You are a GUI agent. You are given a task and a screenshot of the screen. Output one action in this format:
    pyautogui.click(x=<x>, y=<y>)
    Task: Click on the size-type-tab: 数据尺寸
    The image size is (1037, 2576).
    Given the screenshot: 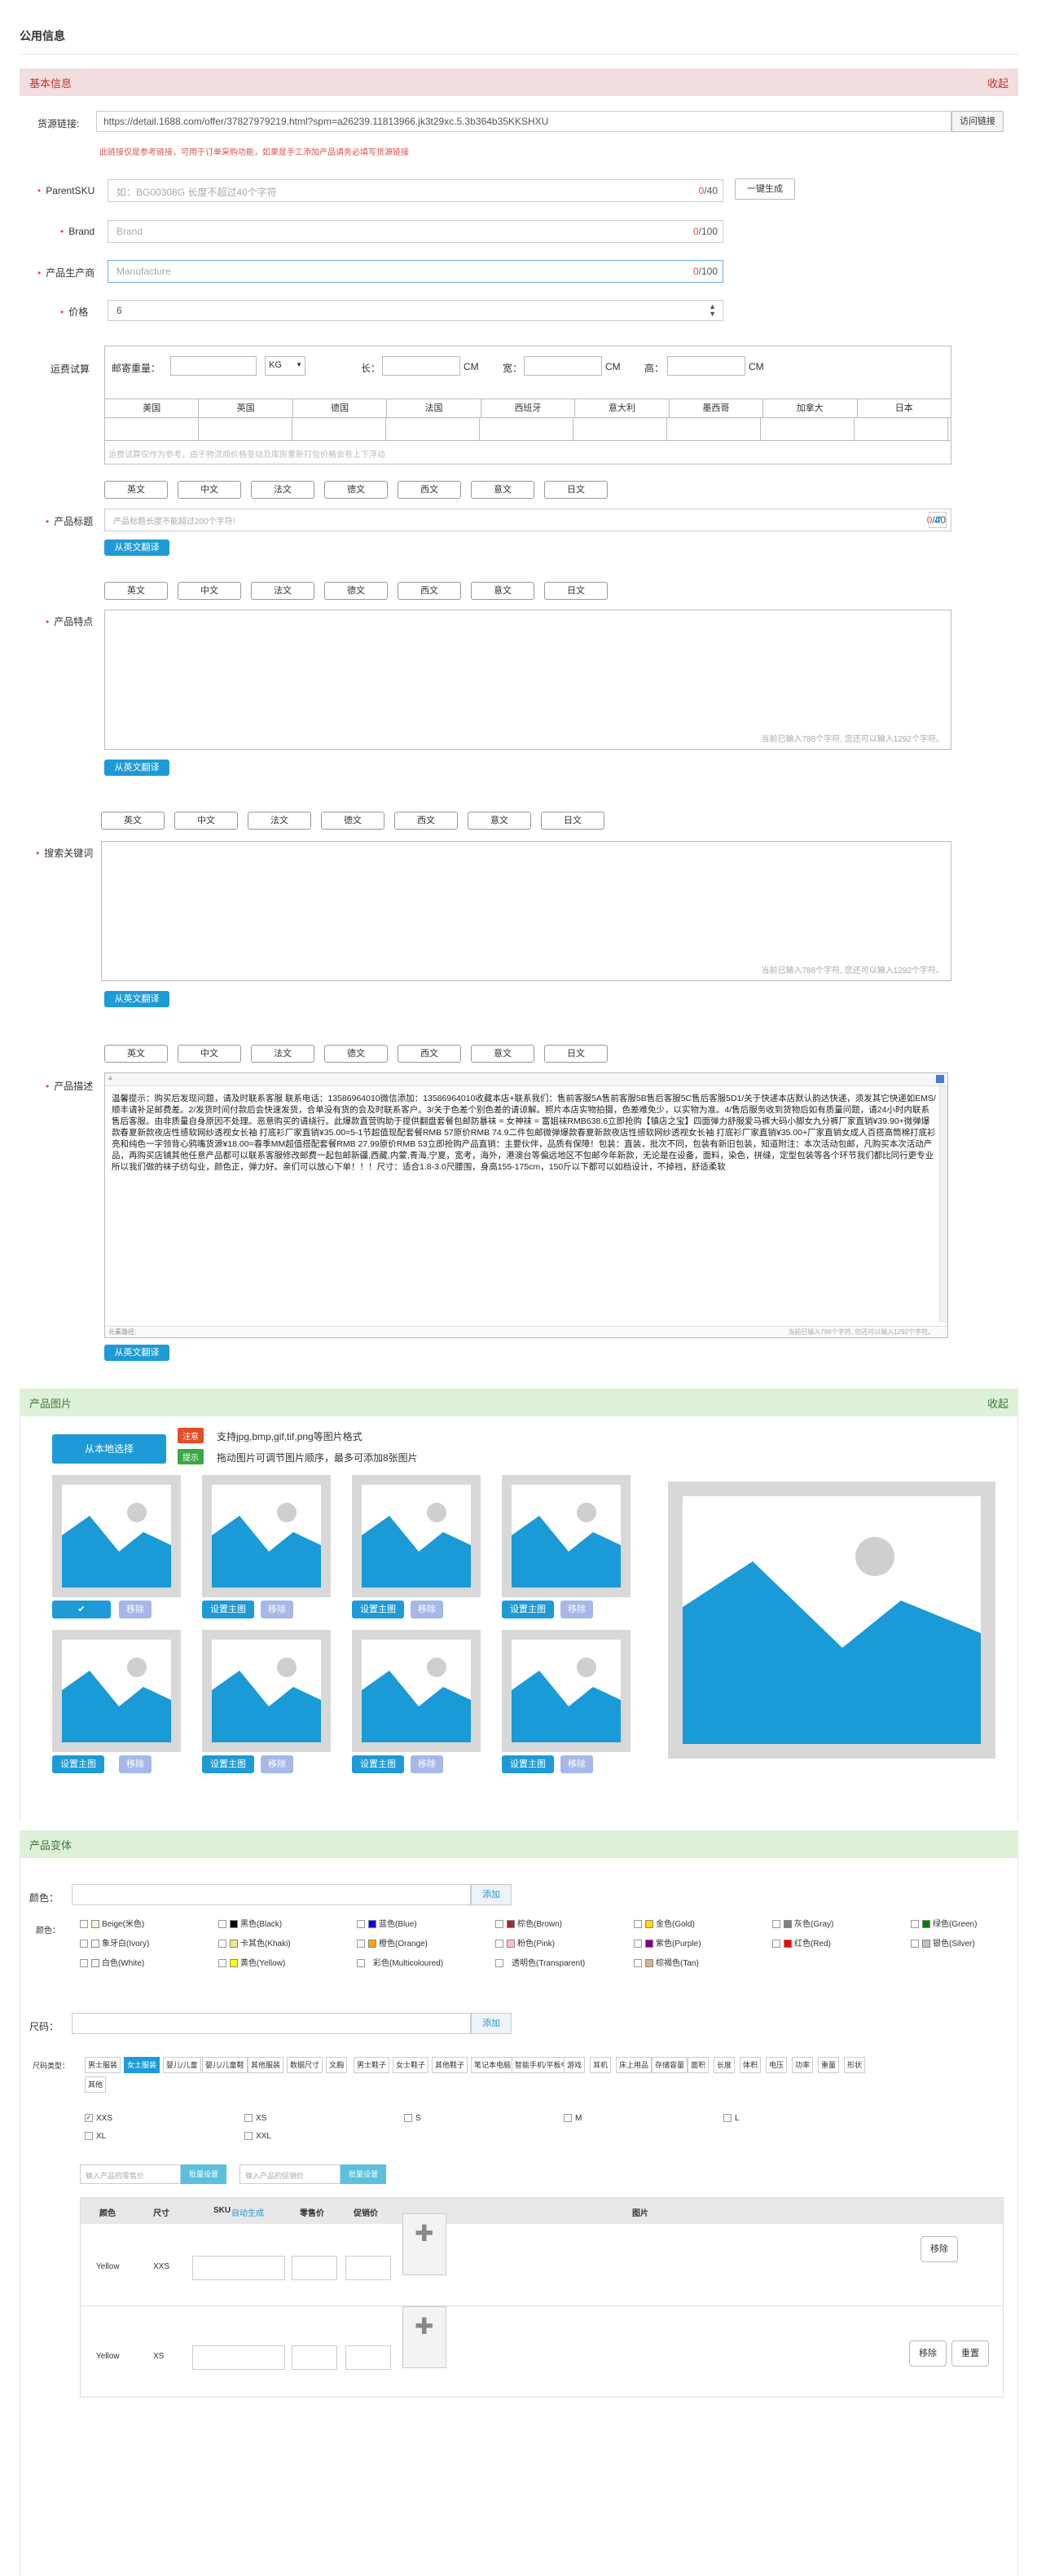 What is the action you would take?
    pyautogui.click(x=305, y=2065)
    